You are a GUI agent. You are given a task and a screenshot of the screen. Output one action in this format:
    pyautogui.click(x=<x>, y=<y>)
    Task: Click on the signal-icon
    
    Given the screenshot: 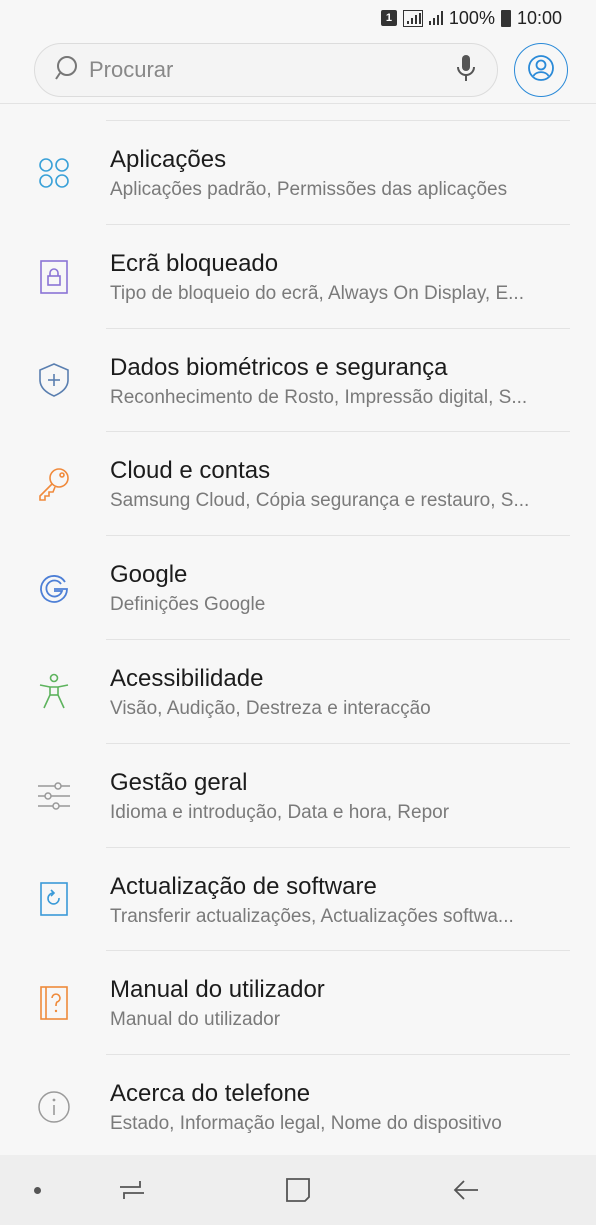 What is the action you would take?
    pyautogui.click(x=435, y=18)
    